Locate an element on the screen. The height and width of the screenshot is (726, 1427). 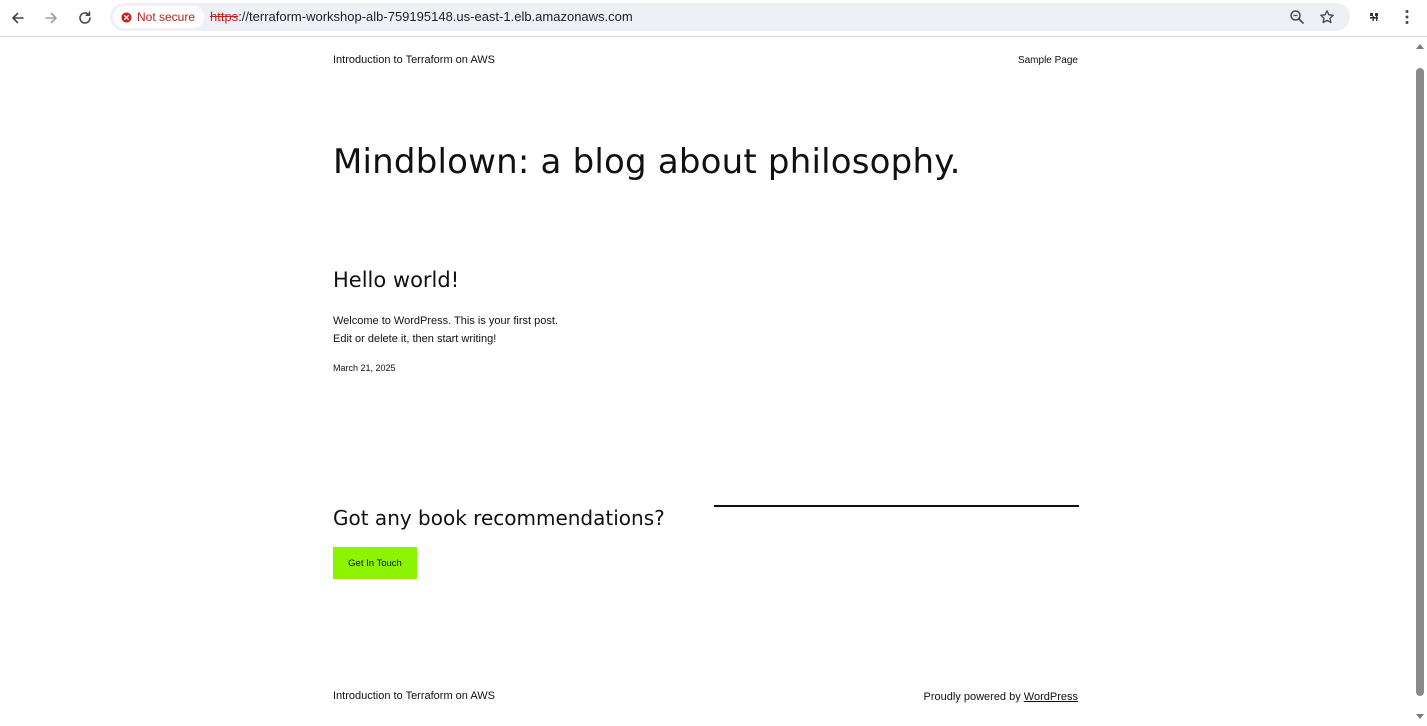
page-heading: Mindblown: a blog about philosophy. is located at coordinates (647, 162).